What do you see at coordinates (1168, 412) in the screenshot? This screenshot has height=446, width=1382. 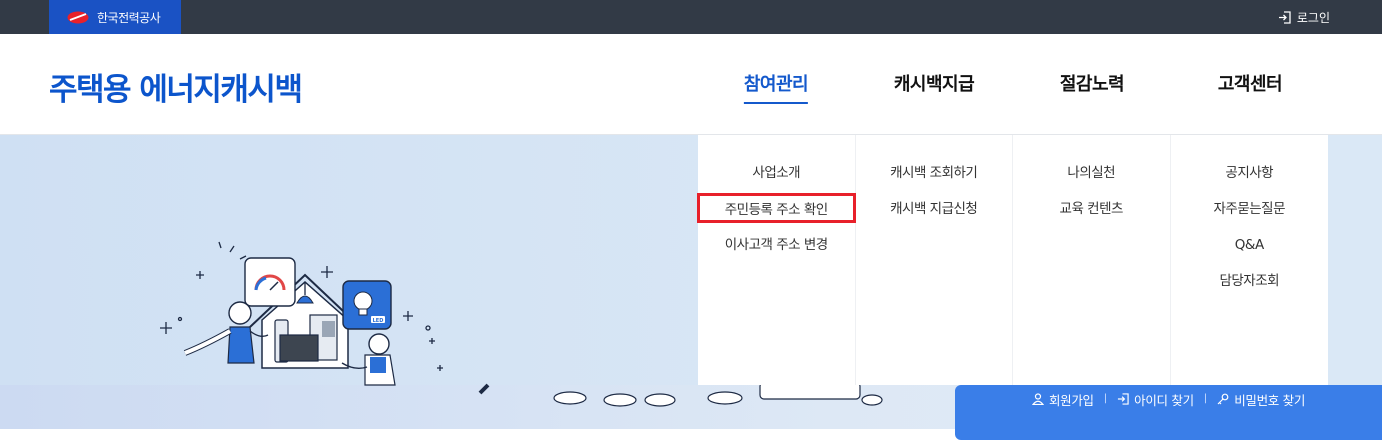 I see `member-links-box: 회원가입 | 아이디 찾기 | 비밀번호 찾기` at bounding box center [1168, 412].